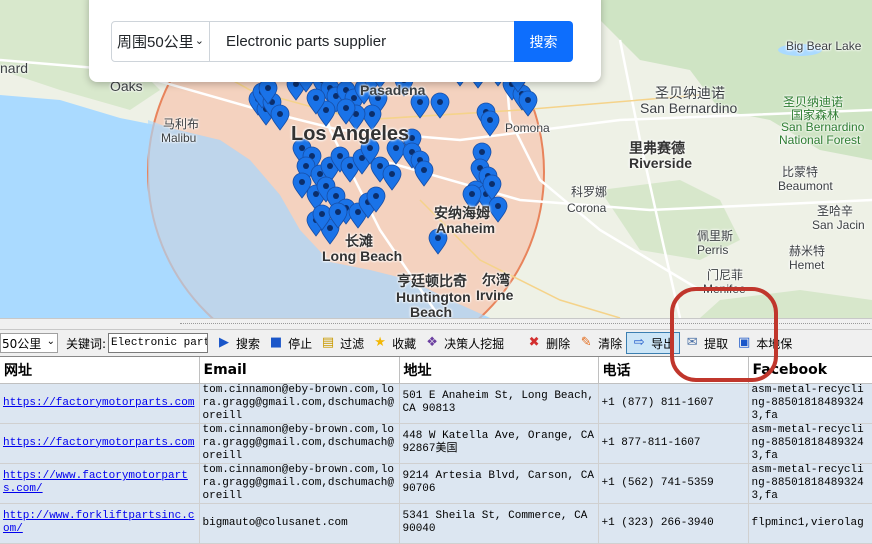 The height and width of the screenshot is (544, 872). Describe the element at coordinates (800, 172) in the screenshot. I see `map-label: 比蒙特` at that location.